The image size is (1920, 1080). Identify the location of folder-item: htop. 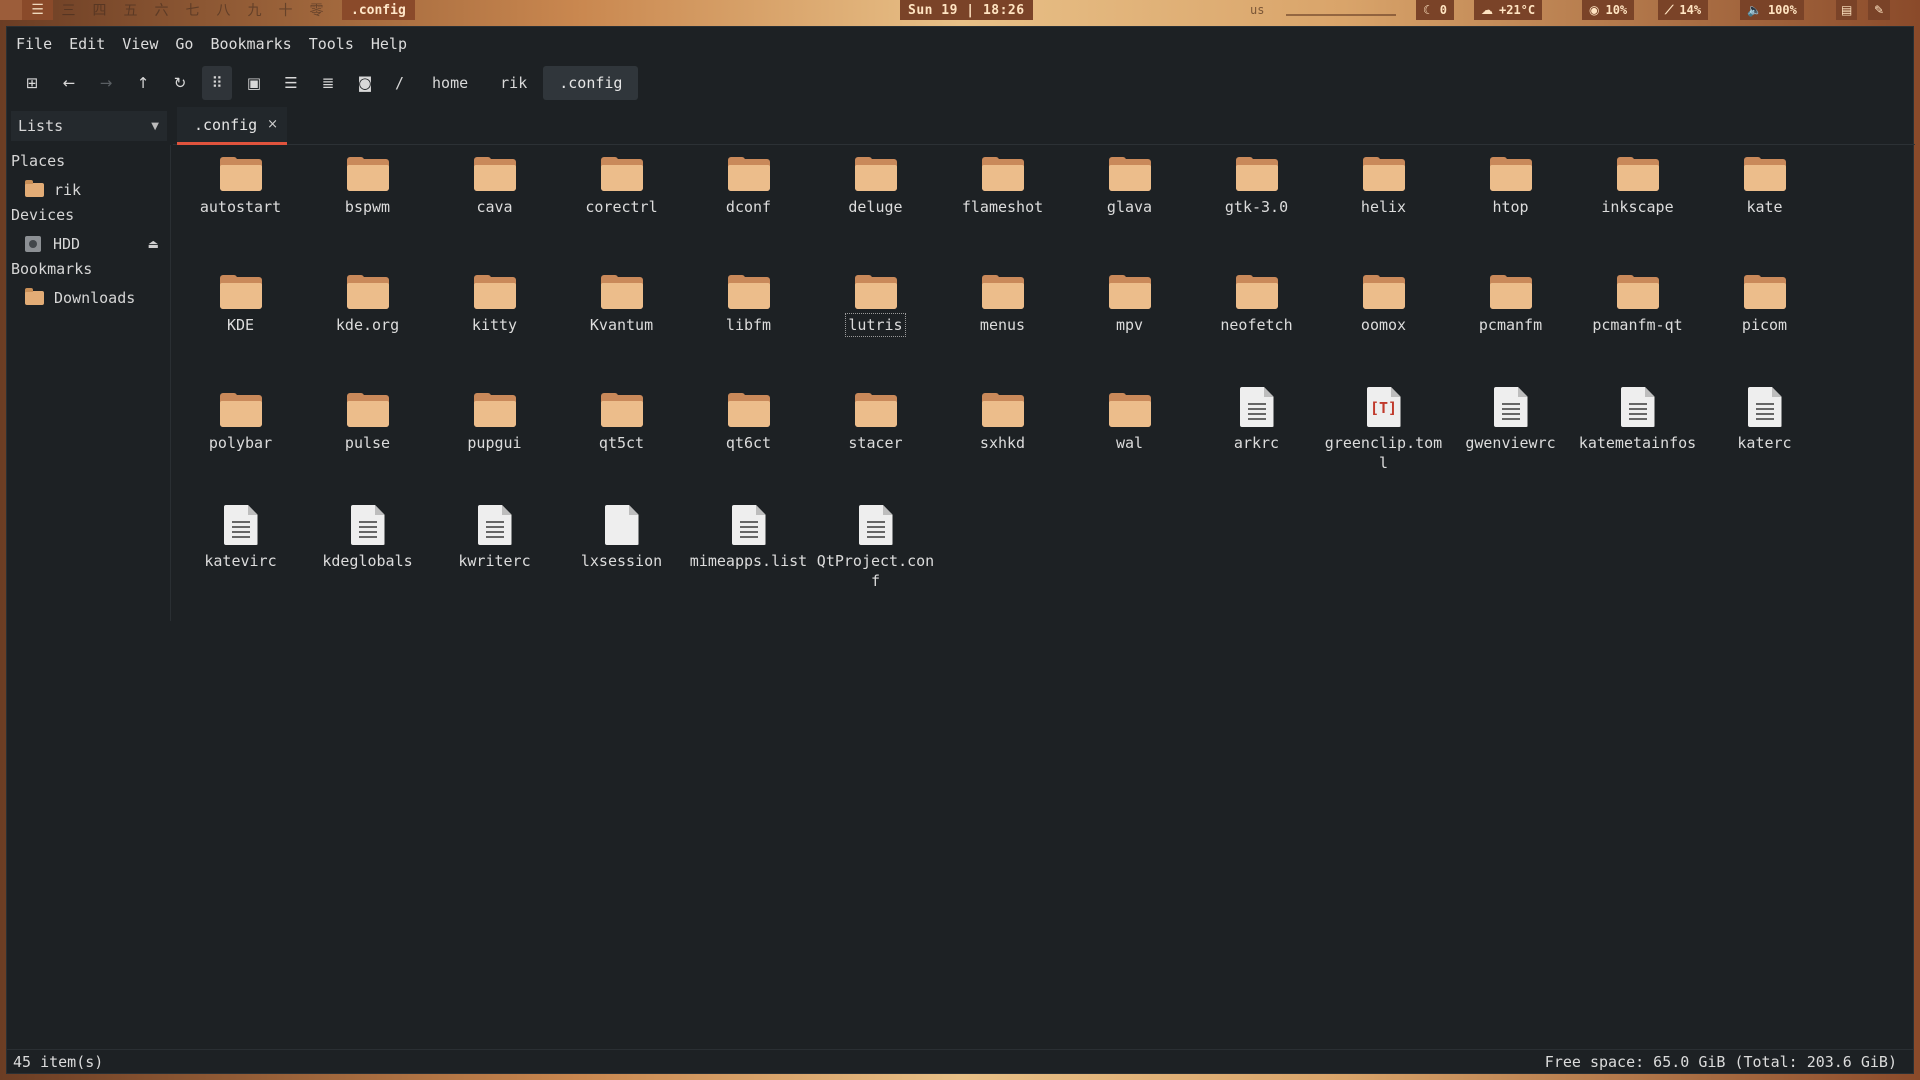
(1510, 182).